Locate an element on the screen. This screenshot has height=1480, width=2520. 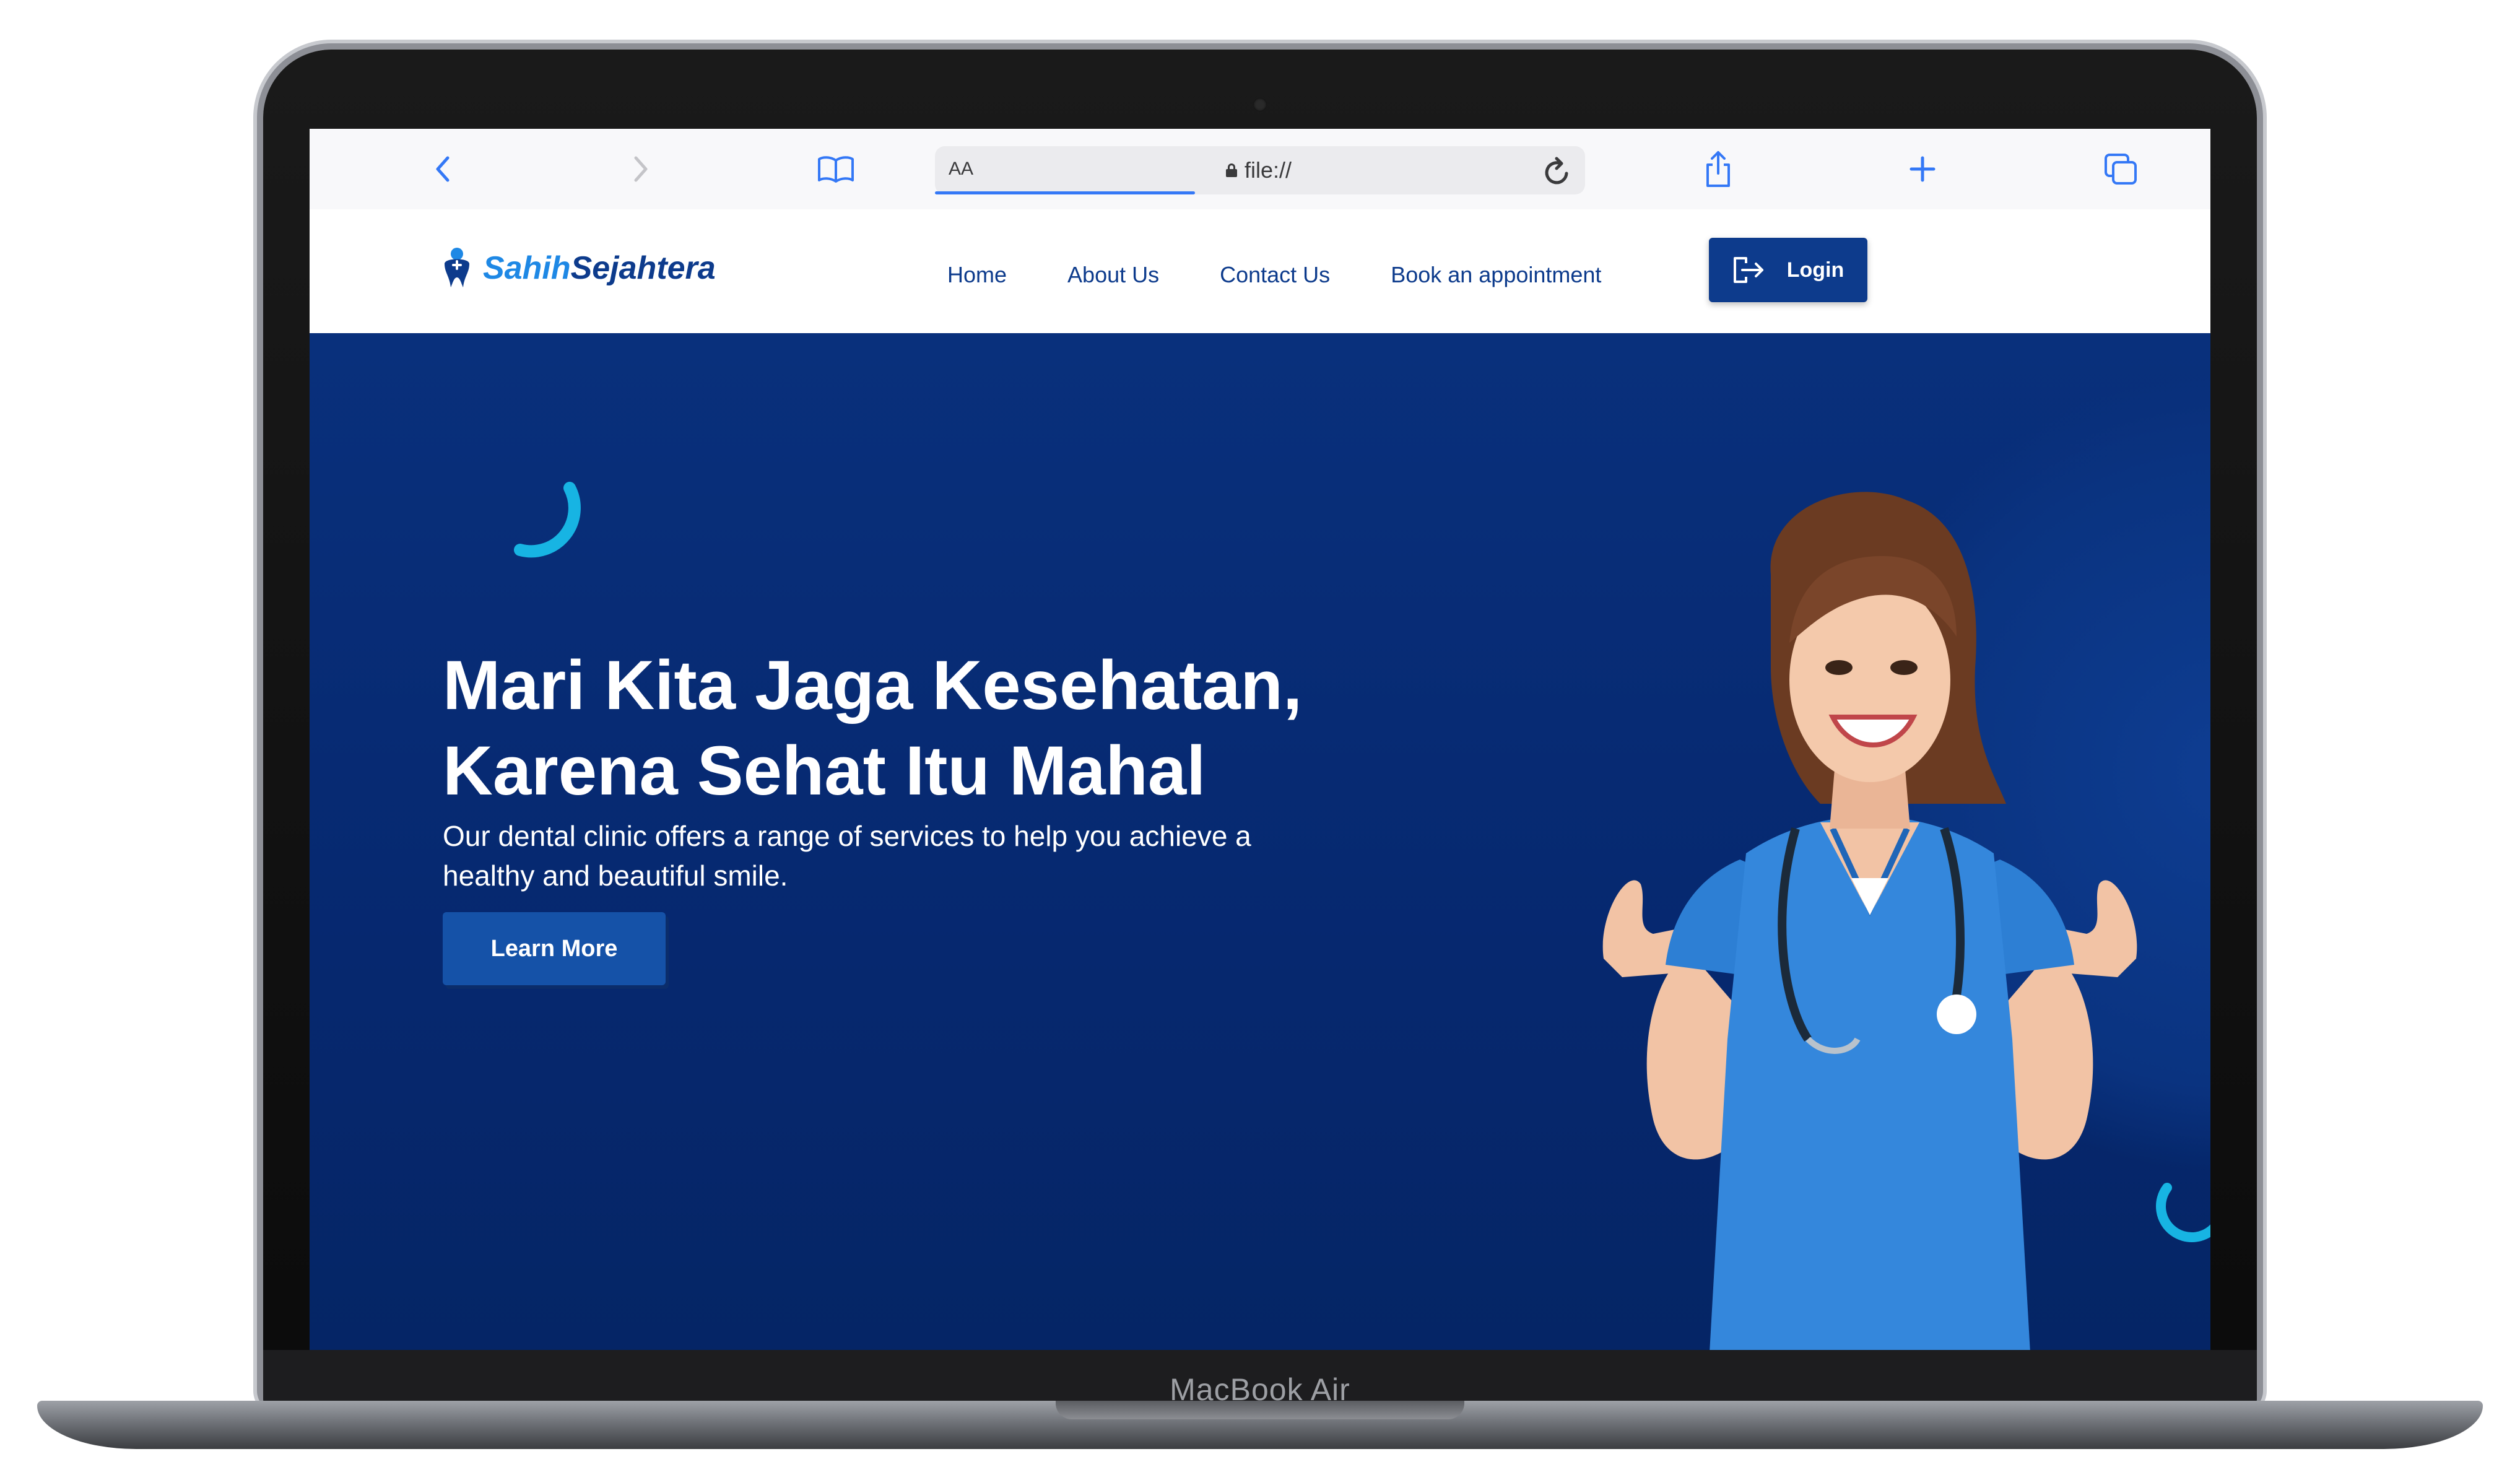
text-size-button: AA is located at coordinates (961, 169).